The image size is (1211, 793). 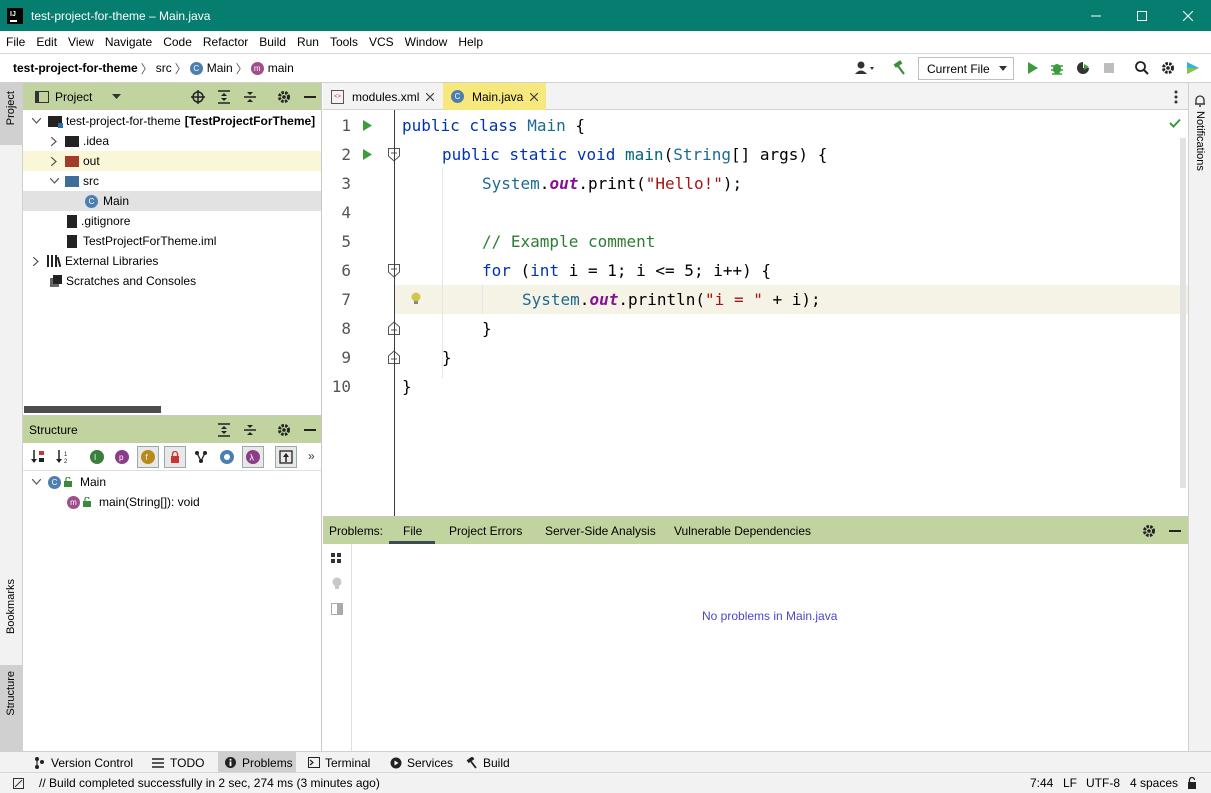 What do you see at coordinates (1033, 68) in the screenshot?
I see `run-icon` at bounding box center [1033, 68].